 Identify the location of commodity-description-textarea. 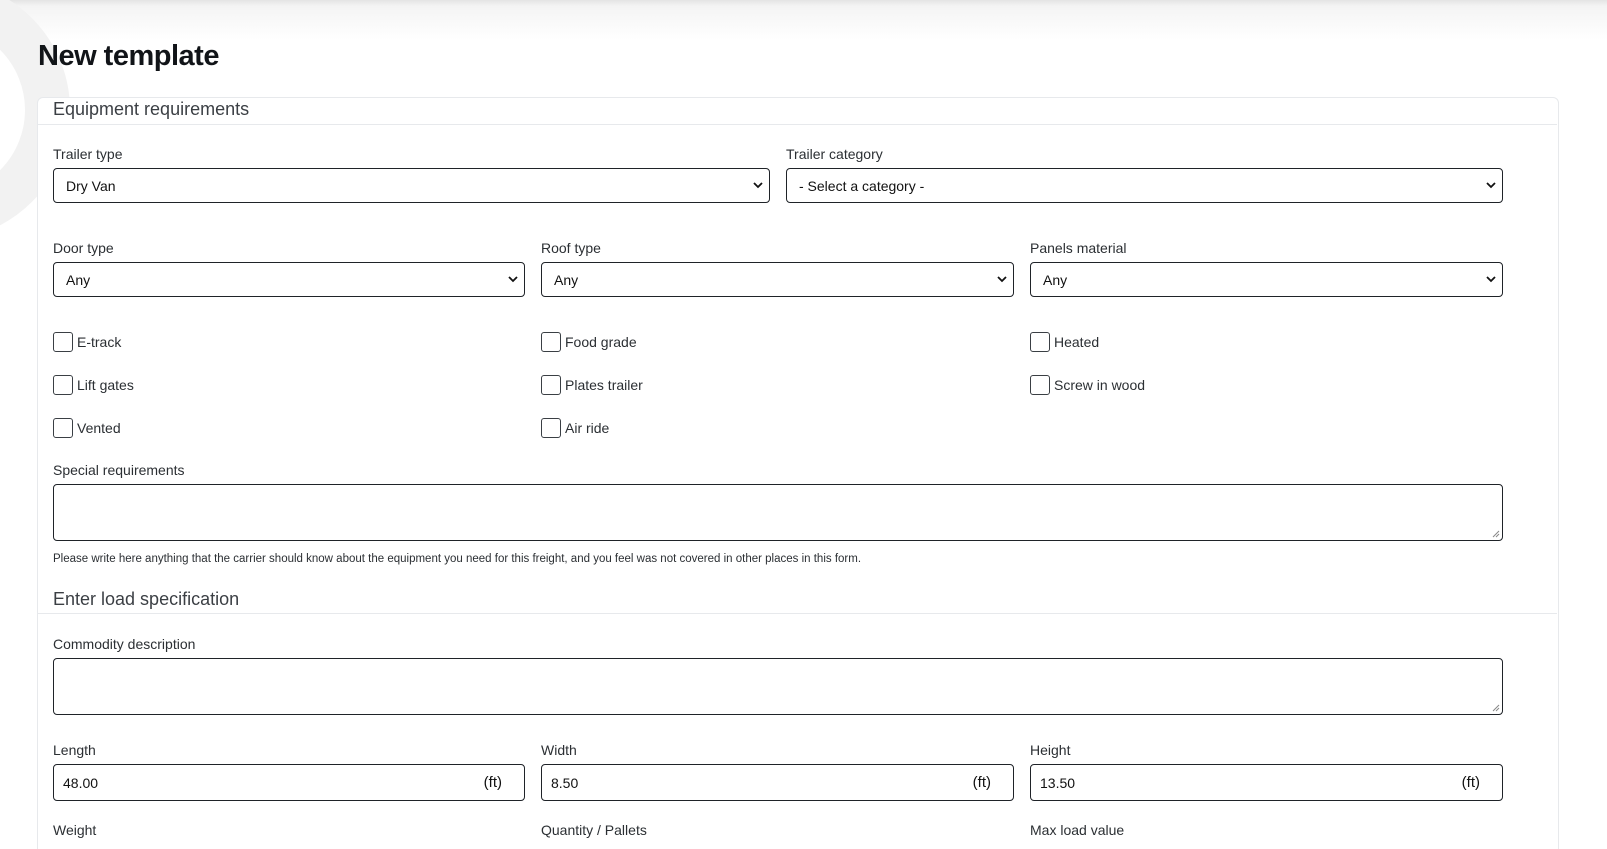
(778, 686).